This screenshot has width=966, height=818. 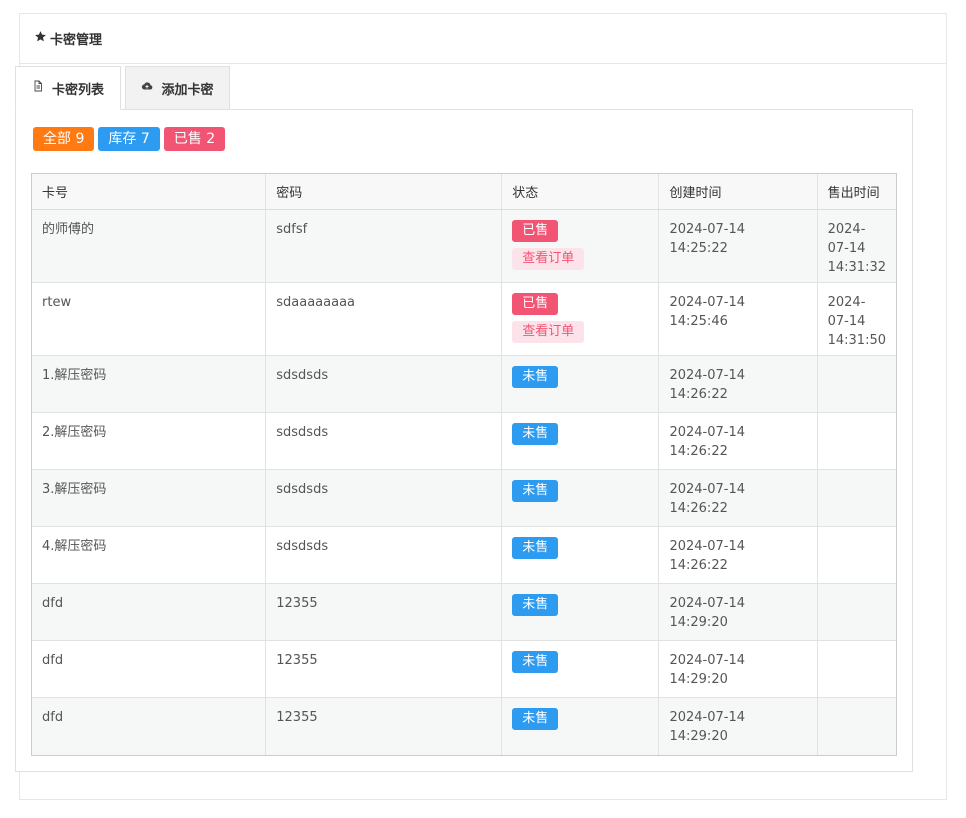 I want to click on table-row: 2.解压密码 sdsdsds 未售 2024-07-14 14:26:22, so click(x=464, y=441).